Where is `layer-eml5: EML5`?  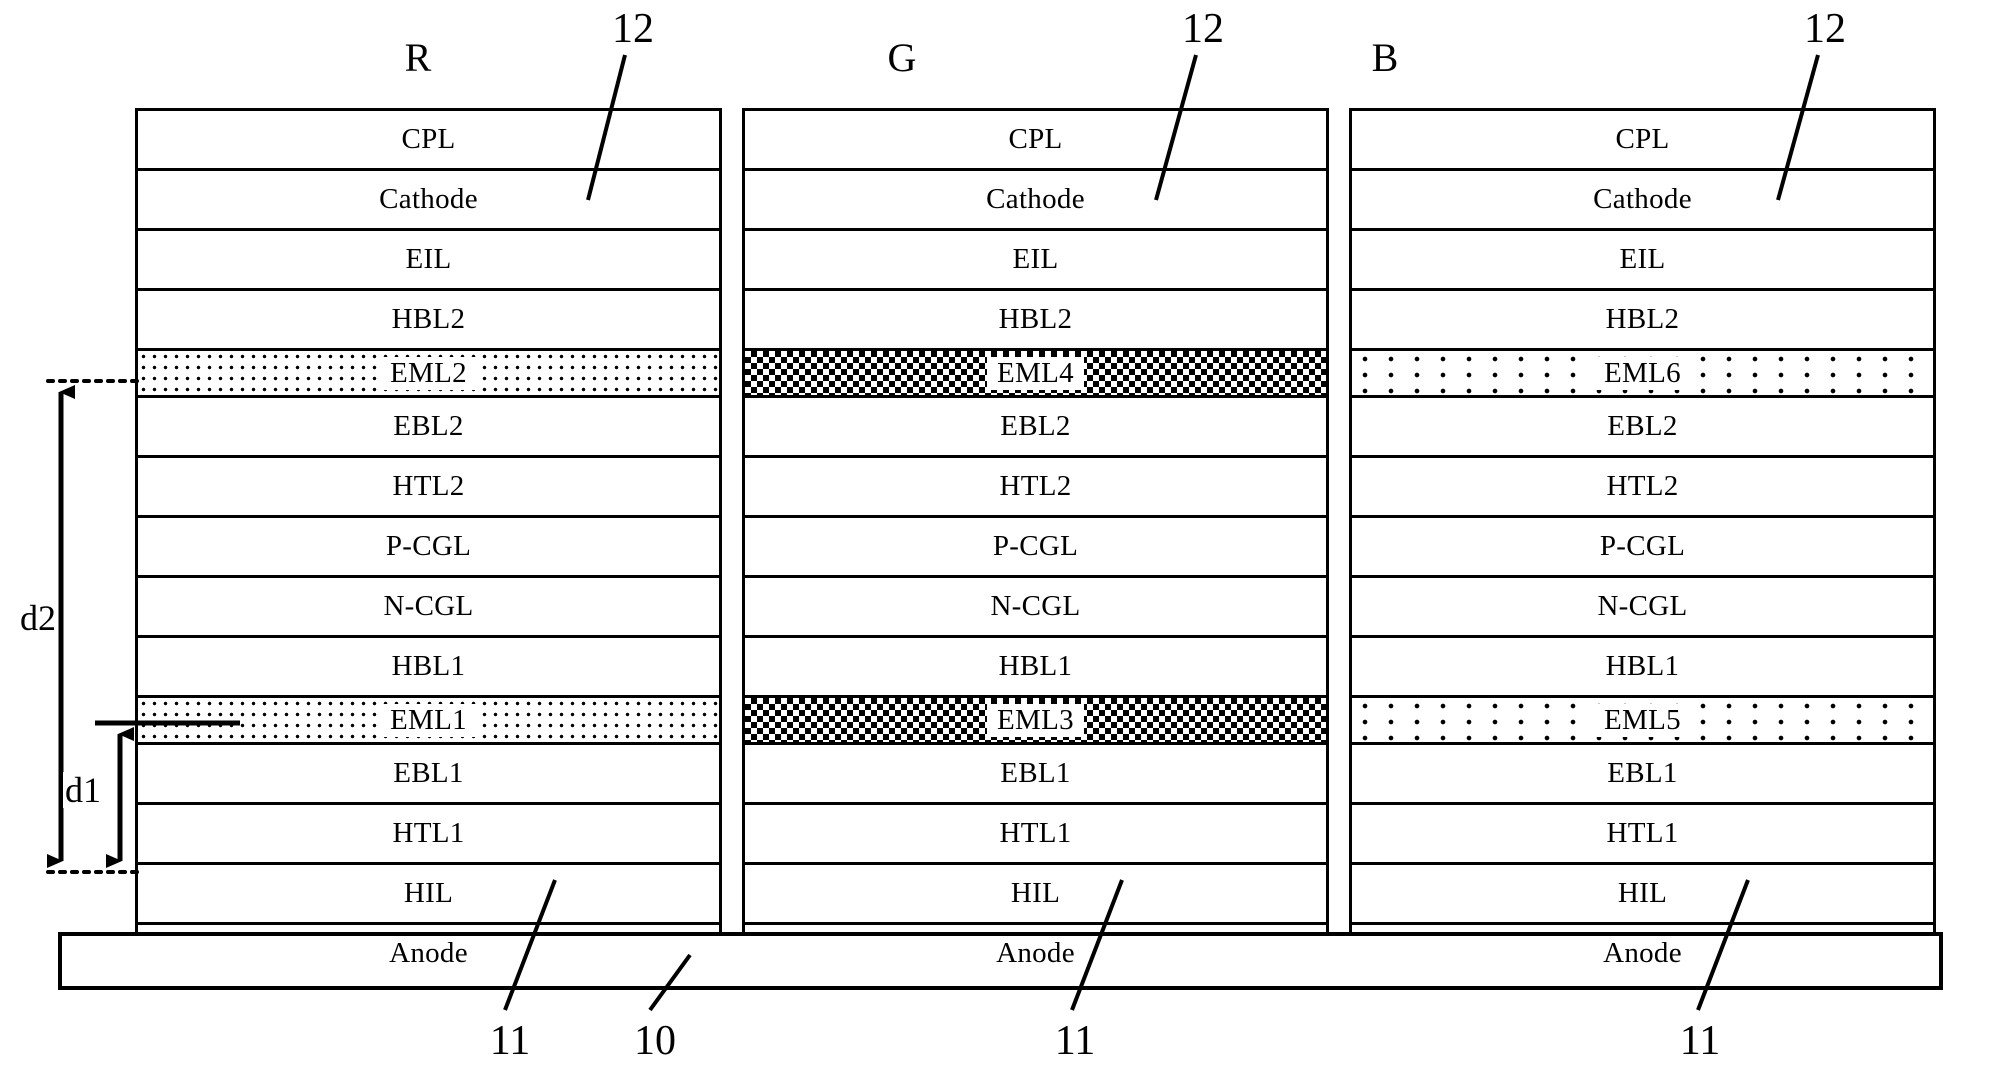 layer-eml5: EML5 is located at coordinates (1642, 721).